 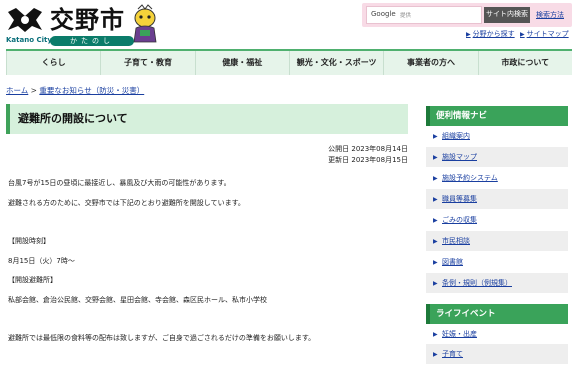 I want to click on logo-title: 交野市, so click(x=87, y=20).